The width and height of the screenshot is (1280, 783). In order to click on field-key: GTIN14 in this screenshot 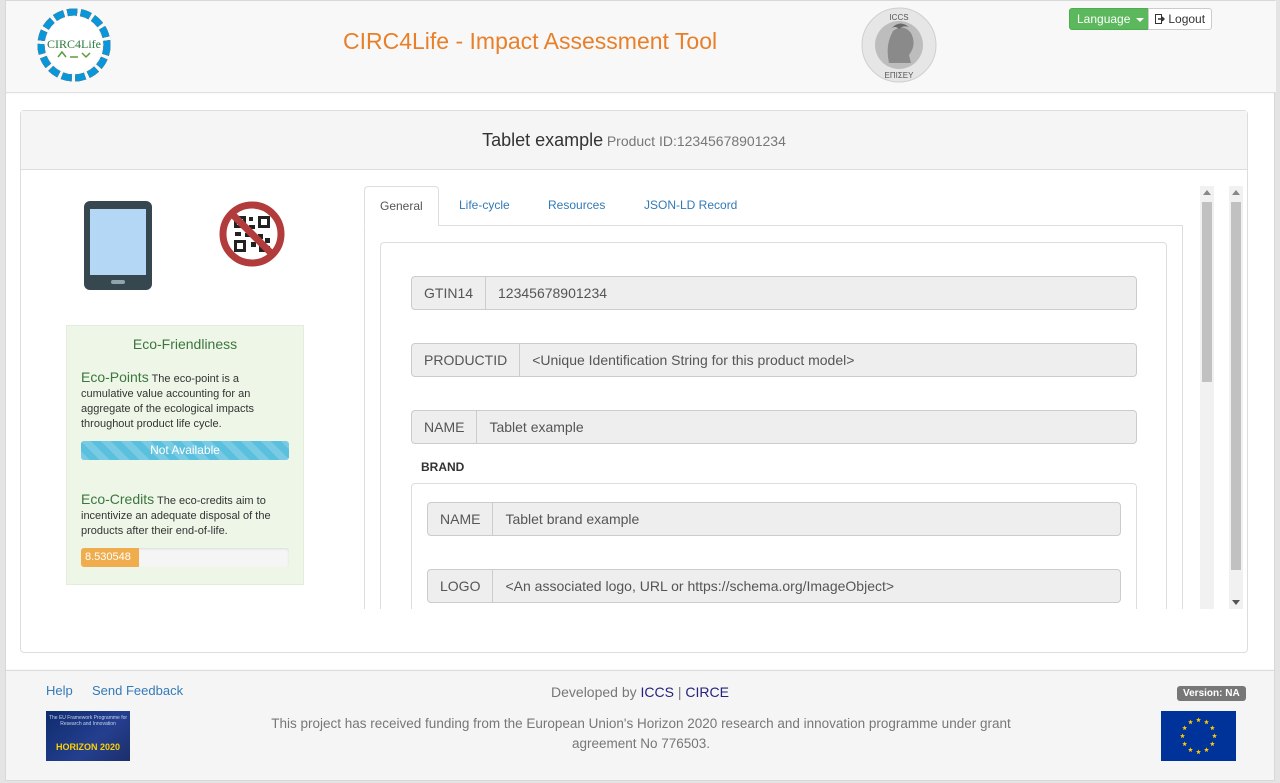, I will do `click(449, 293)`.